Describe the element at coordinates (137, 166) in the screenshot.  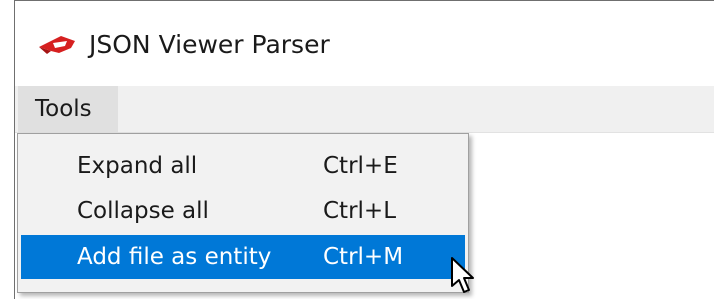
I see `menu-item-label: Expand all` at that location.